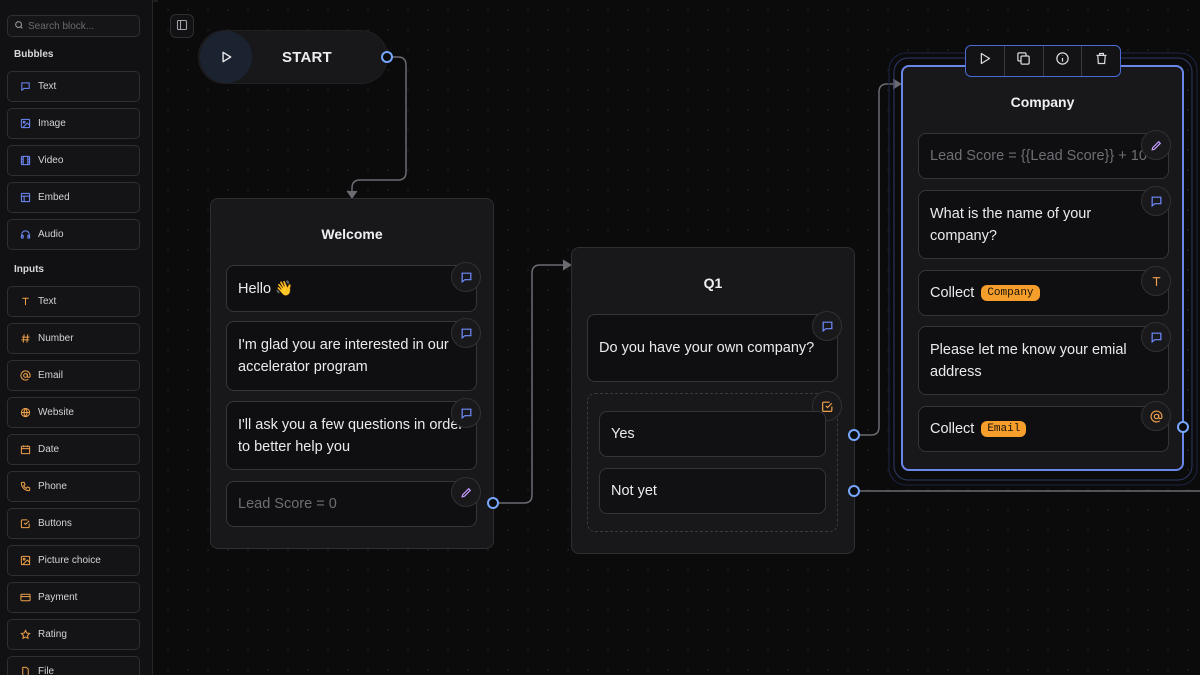 The width and height of the screenshot is (1200, 675). Describe the element at coordinates (287, 504) in the screenshot. I see `set-variable-text: Lead Score = 0` at that location.